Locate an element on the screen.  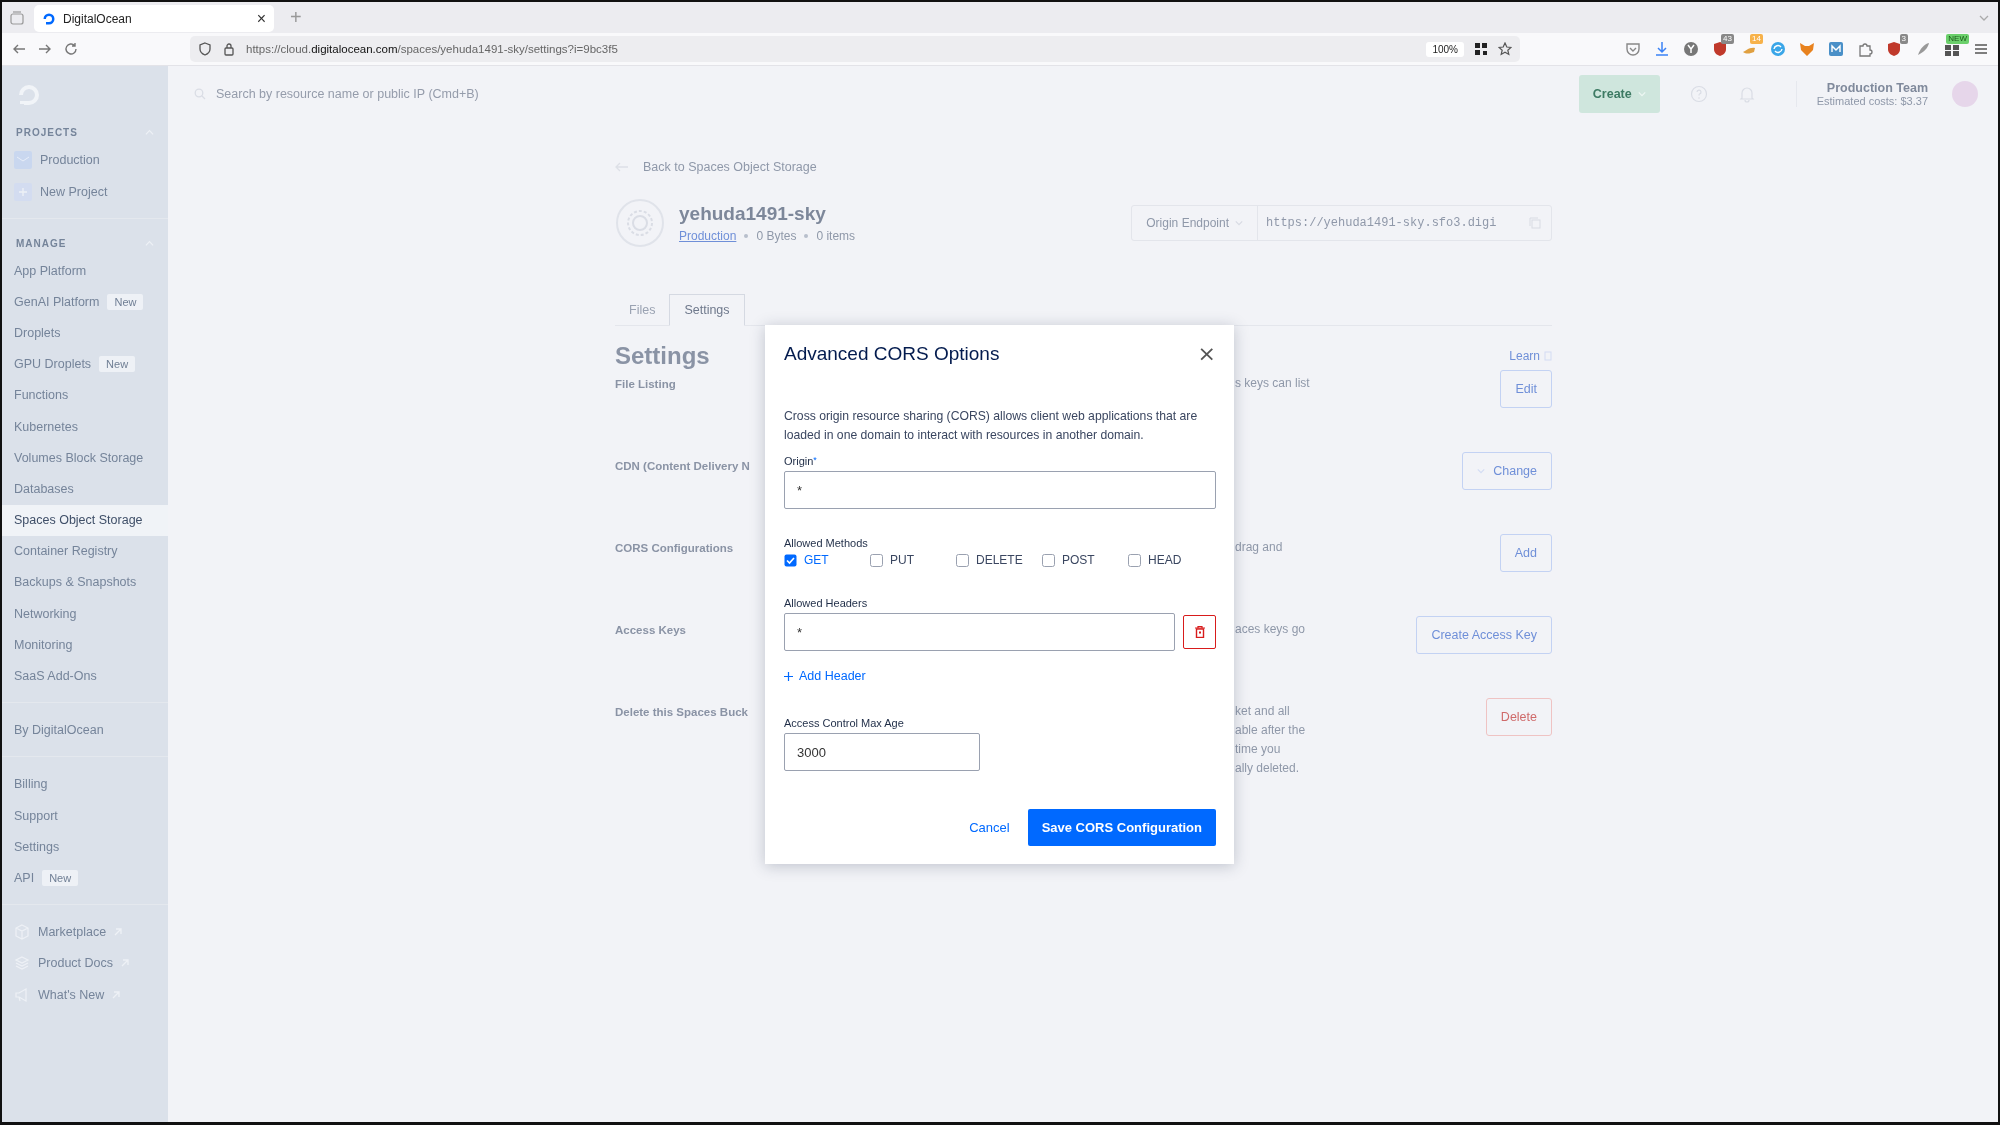
origin-input-field: * is located at coordinates (1000, 490).